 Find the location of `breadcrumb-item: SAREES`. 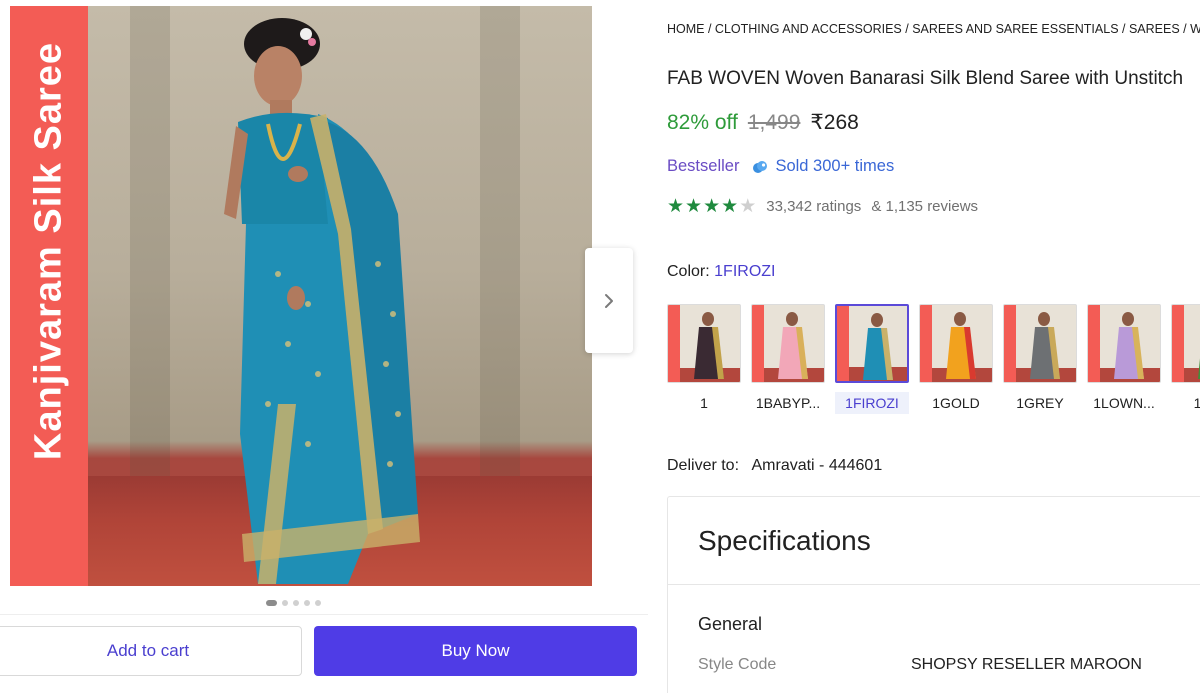

breadcrumb-item: SAREES is located at coordinates (1154, 29).